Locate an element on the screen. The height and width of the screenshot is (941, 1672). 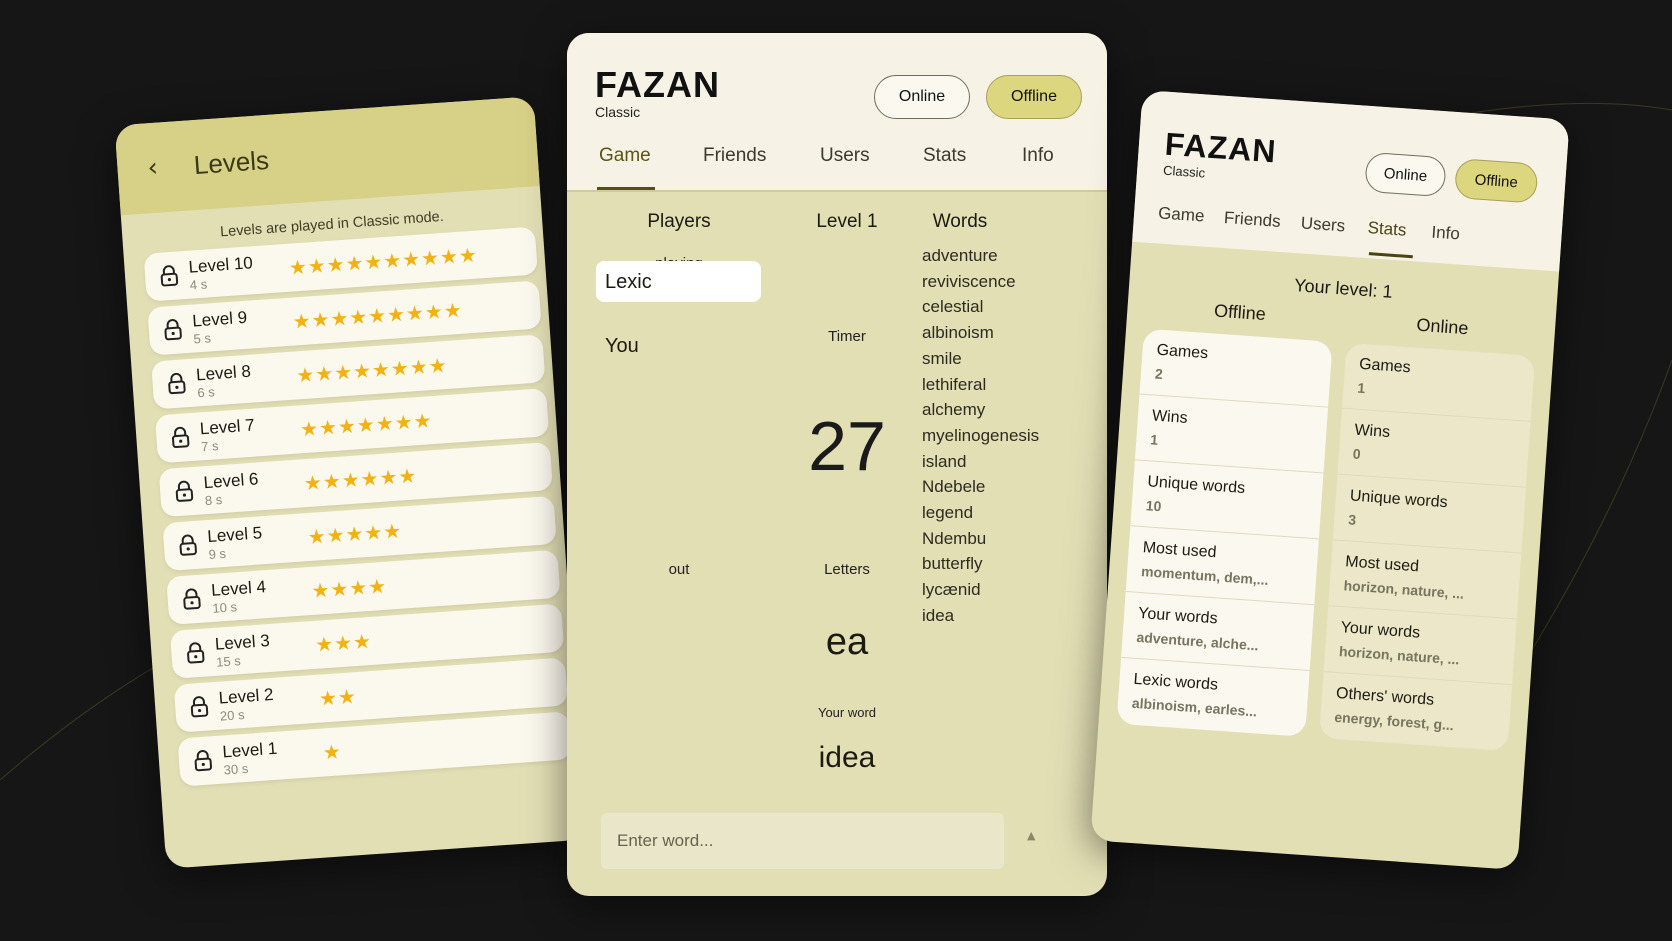
chevron-left-icon: ‹ is located at coordinates (153, 168).